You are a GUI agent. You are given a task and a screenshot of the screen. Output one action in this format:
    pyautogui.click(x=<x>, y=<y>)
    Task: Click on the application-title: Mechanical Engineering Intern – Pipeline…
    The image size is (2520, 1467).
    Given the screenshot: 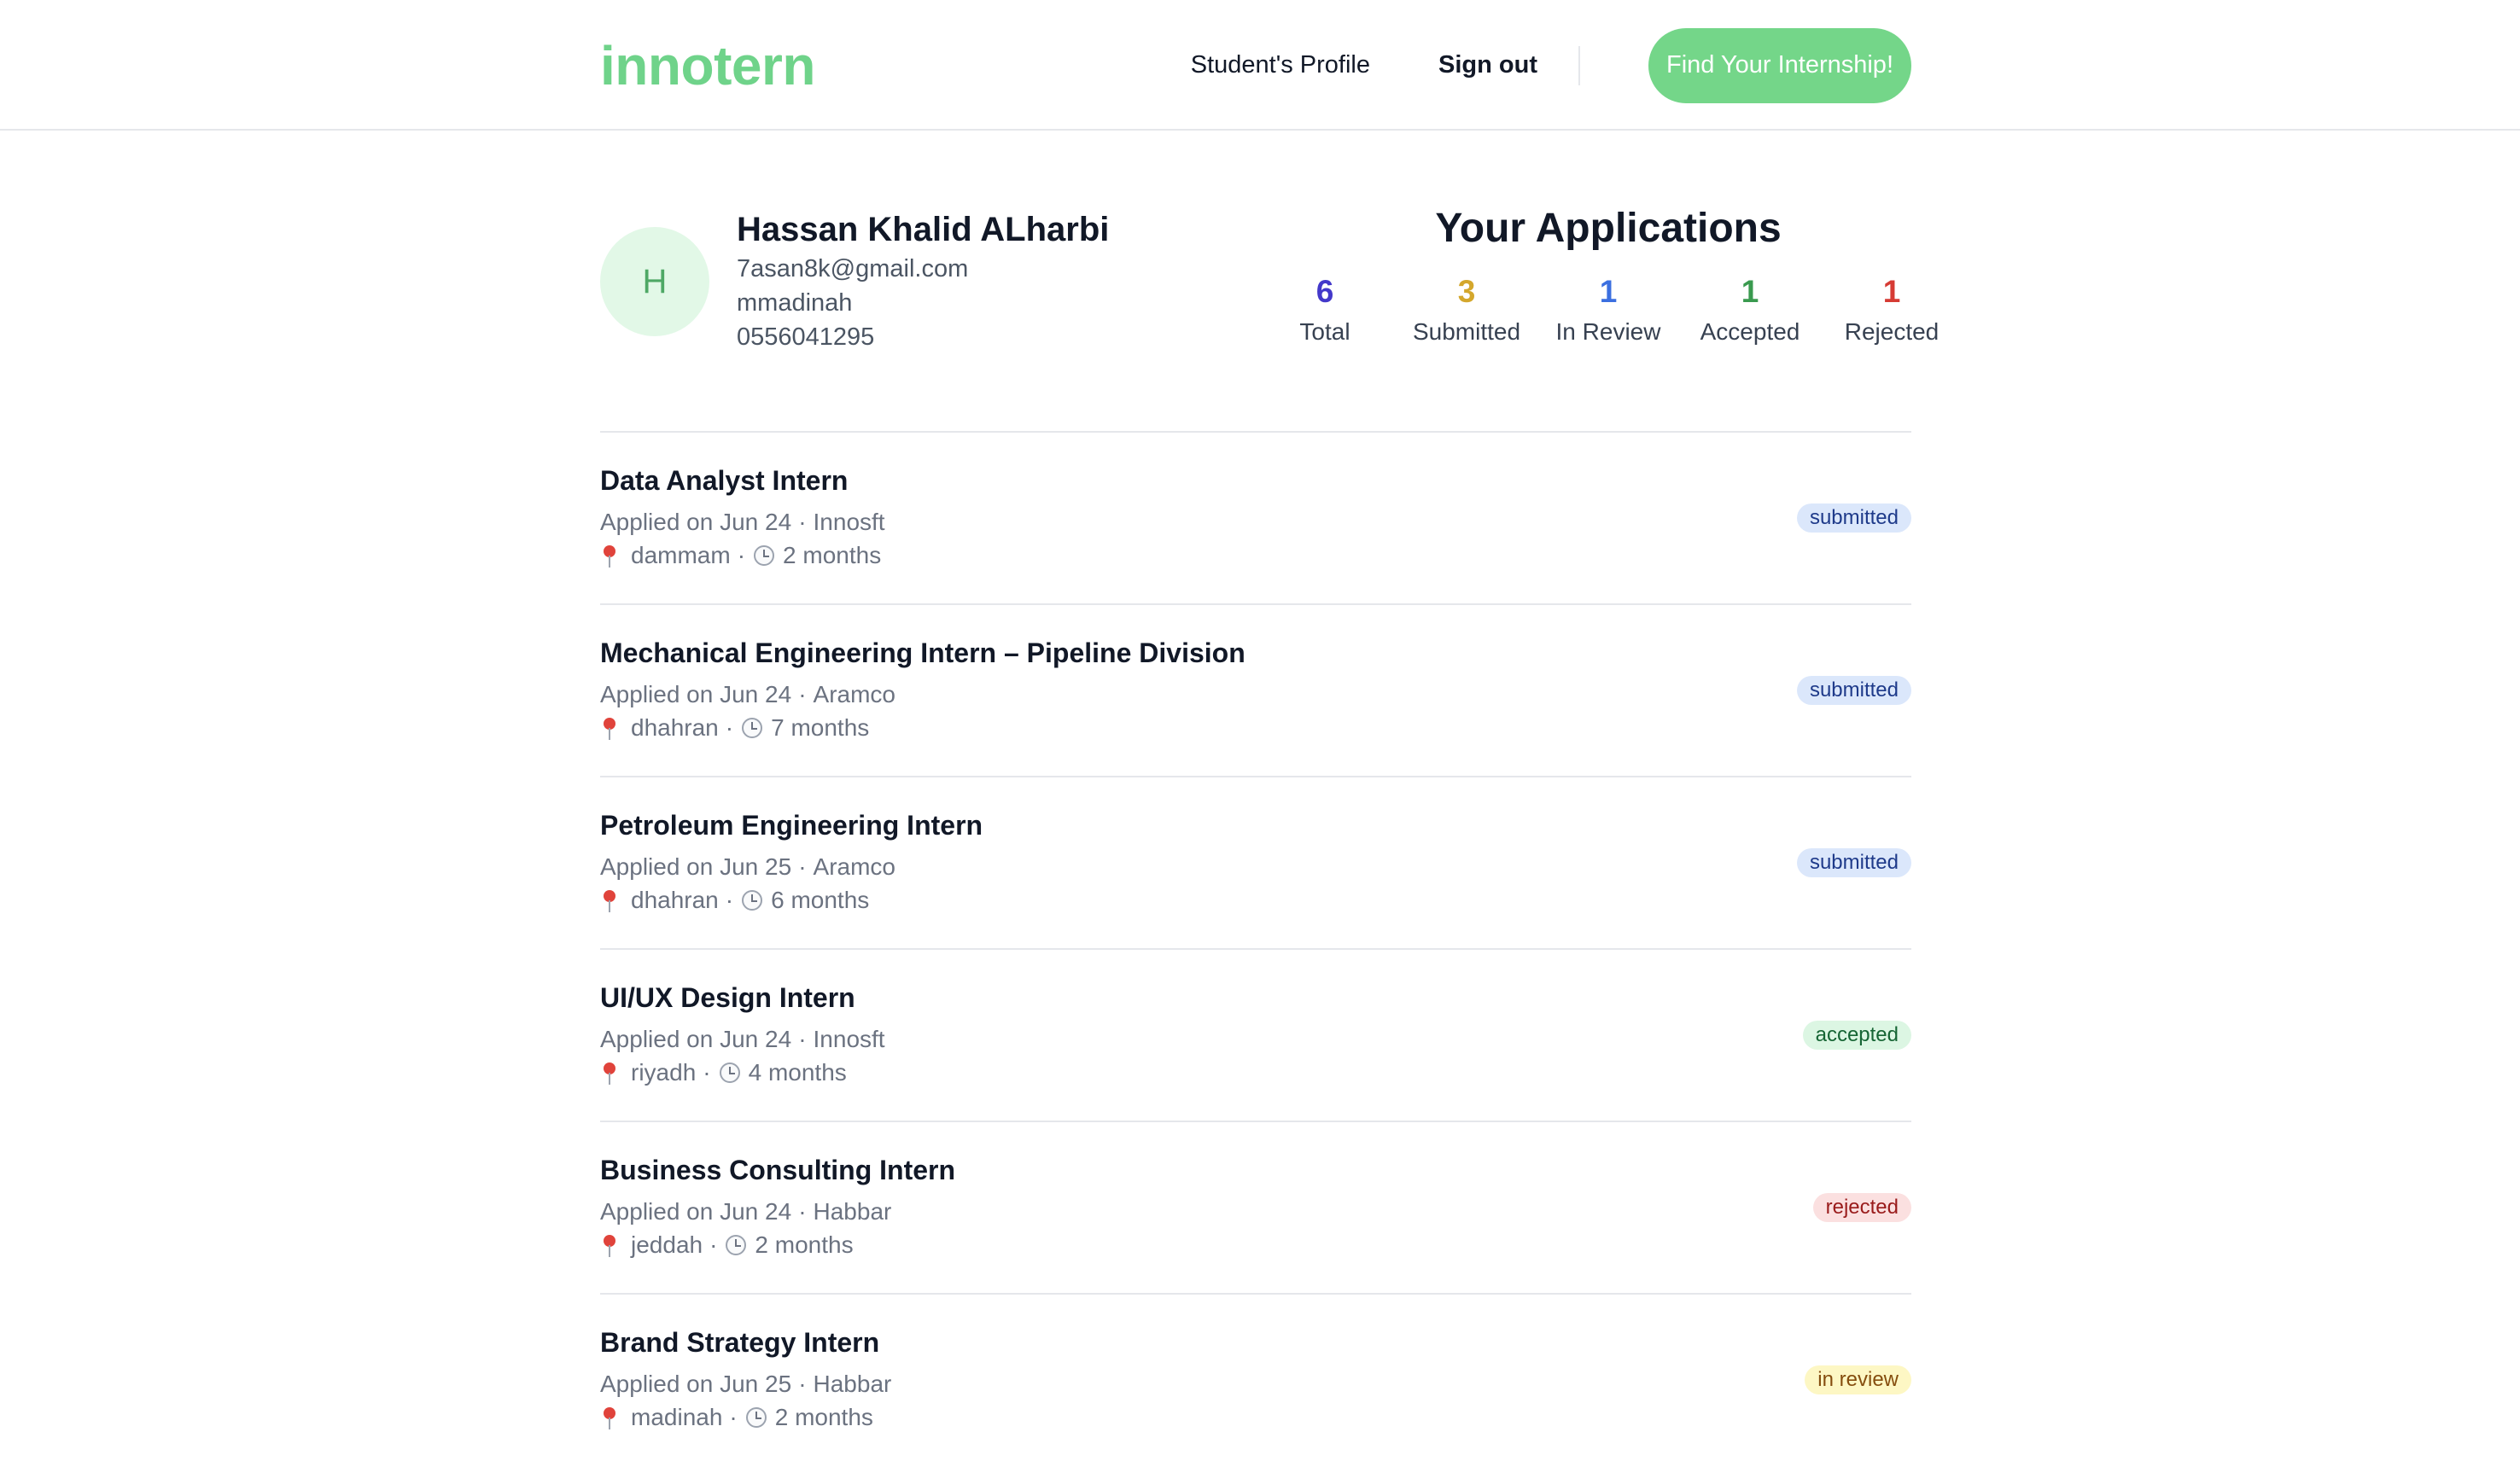 What is the action you would take?
    pyautogui.click(x=922, y=653)
    